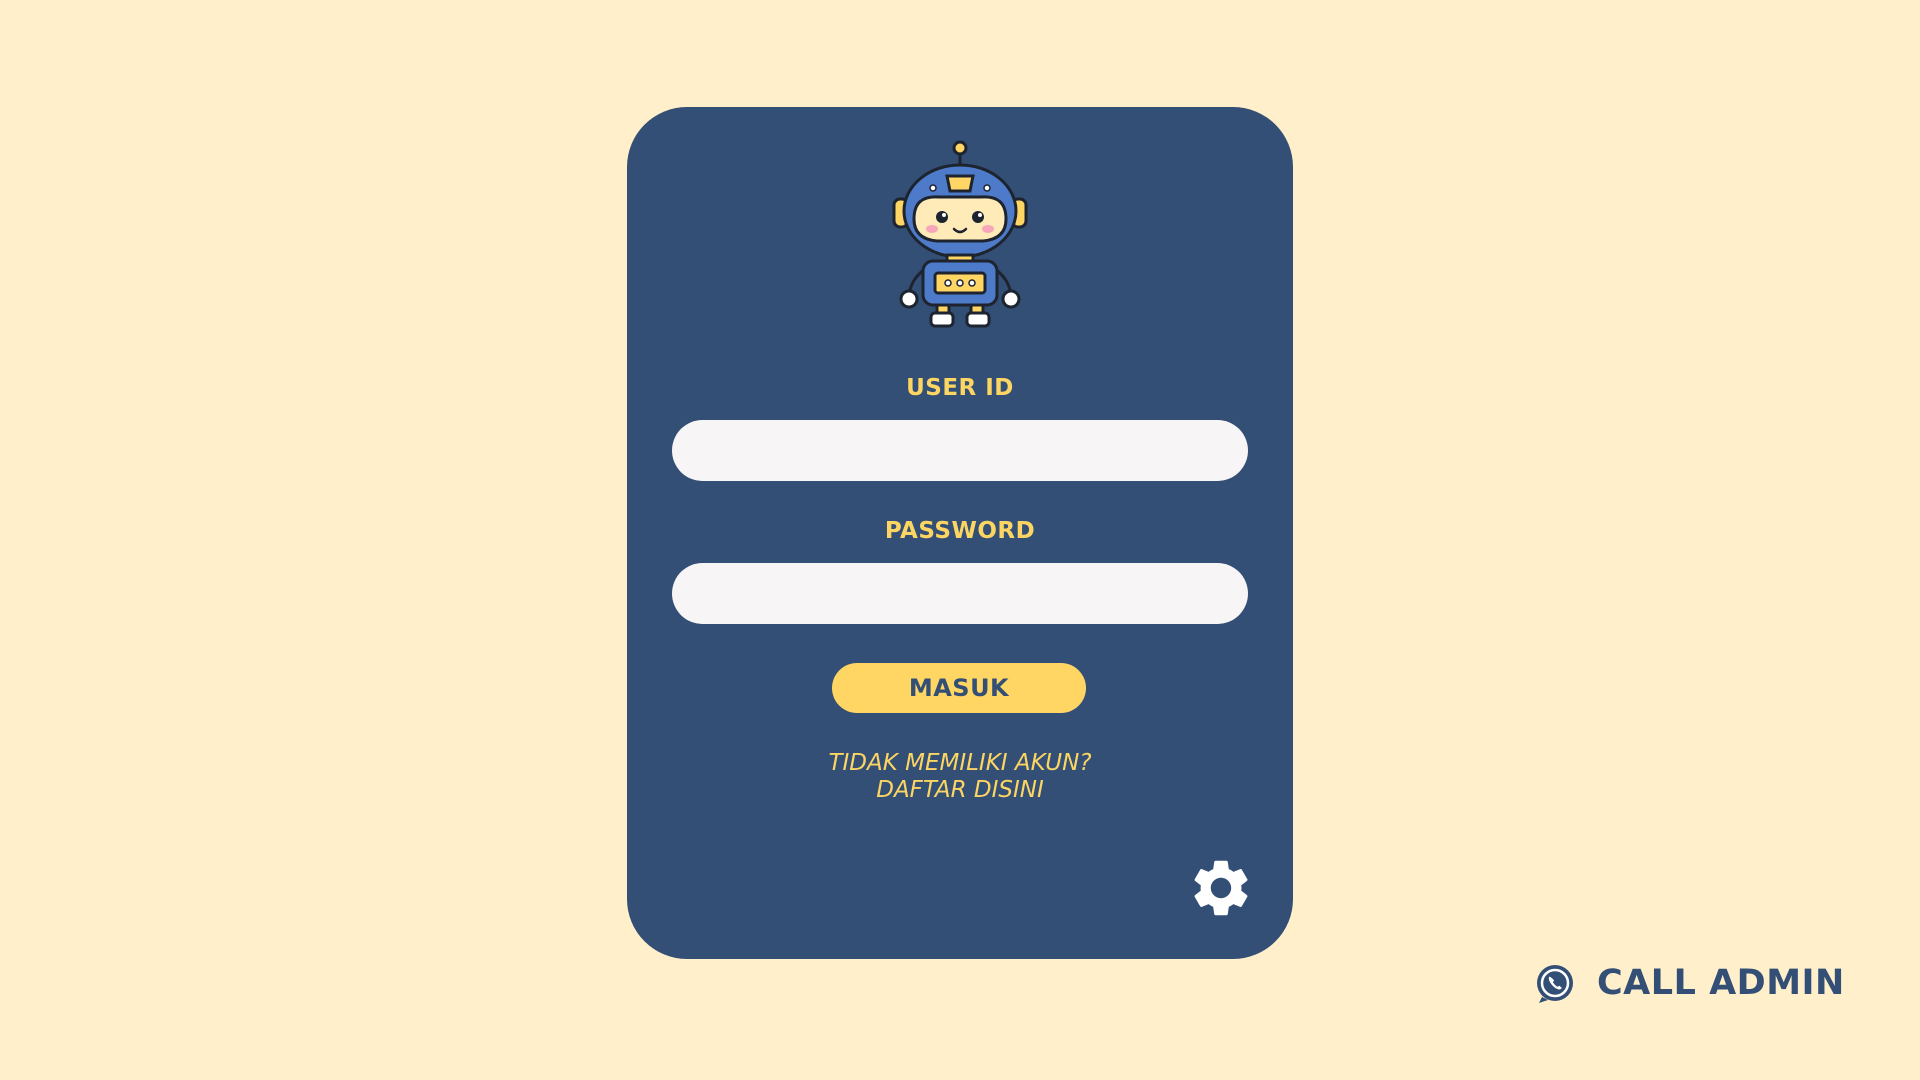 The width and height of the screenshot is (1920, 1080). What do you see at coordinates (960, 763) in the screenshot?
I see `register-link-line1: TIDAK MEMILIKI AKUN?` at bounding box center [960, 763].